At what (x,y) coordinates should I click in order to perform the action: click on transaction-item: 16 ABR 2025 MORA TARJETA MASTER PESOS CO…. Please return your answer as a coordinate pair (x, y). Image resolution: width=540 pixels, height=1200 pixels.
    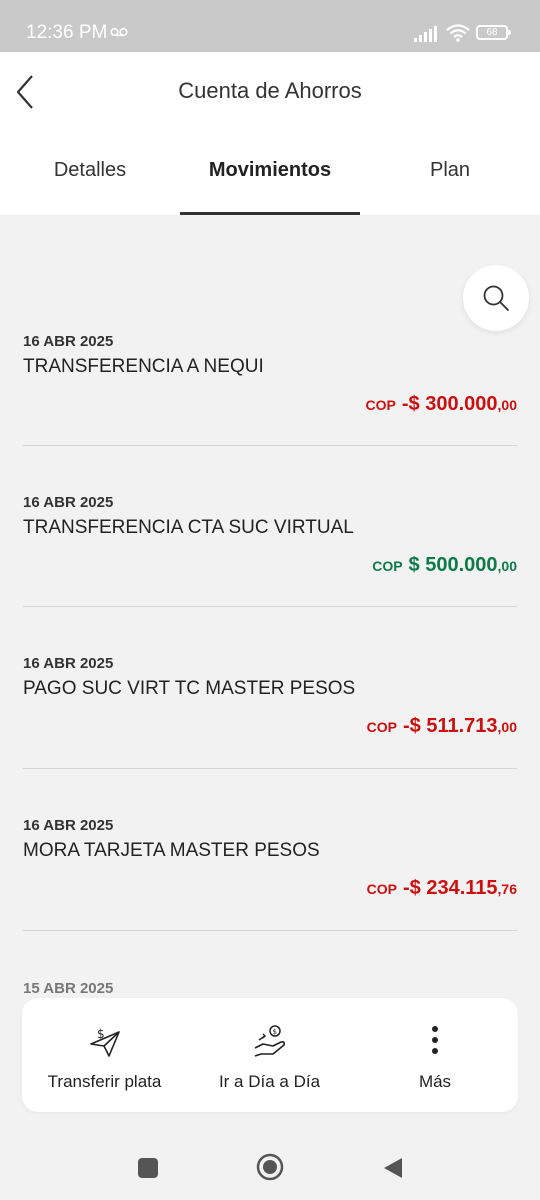
    Looking at the image, I should click on (270, 882).